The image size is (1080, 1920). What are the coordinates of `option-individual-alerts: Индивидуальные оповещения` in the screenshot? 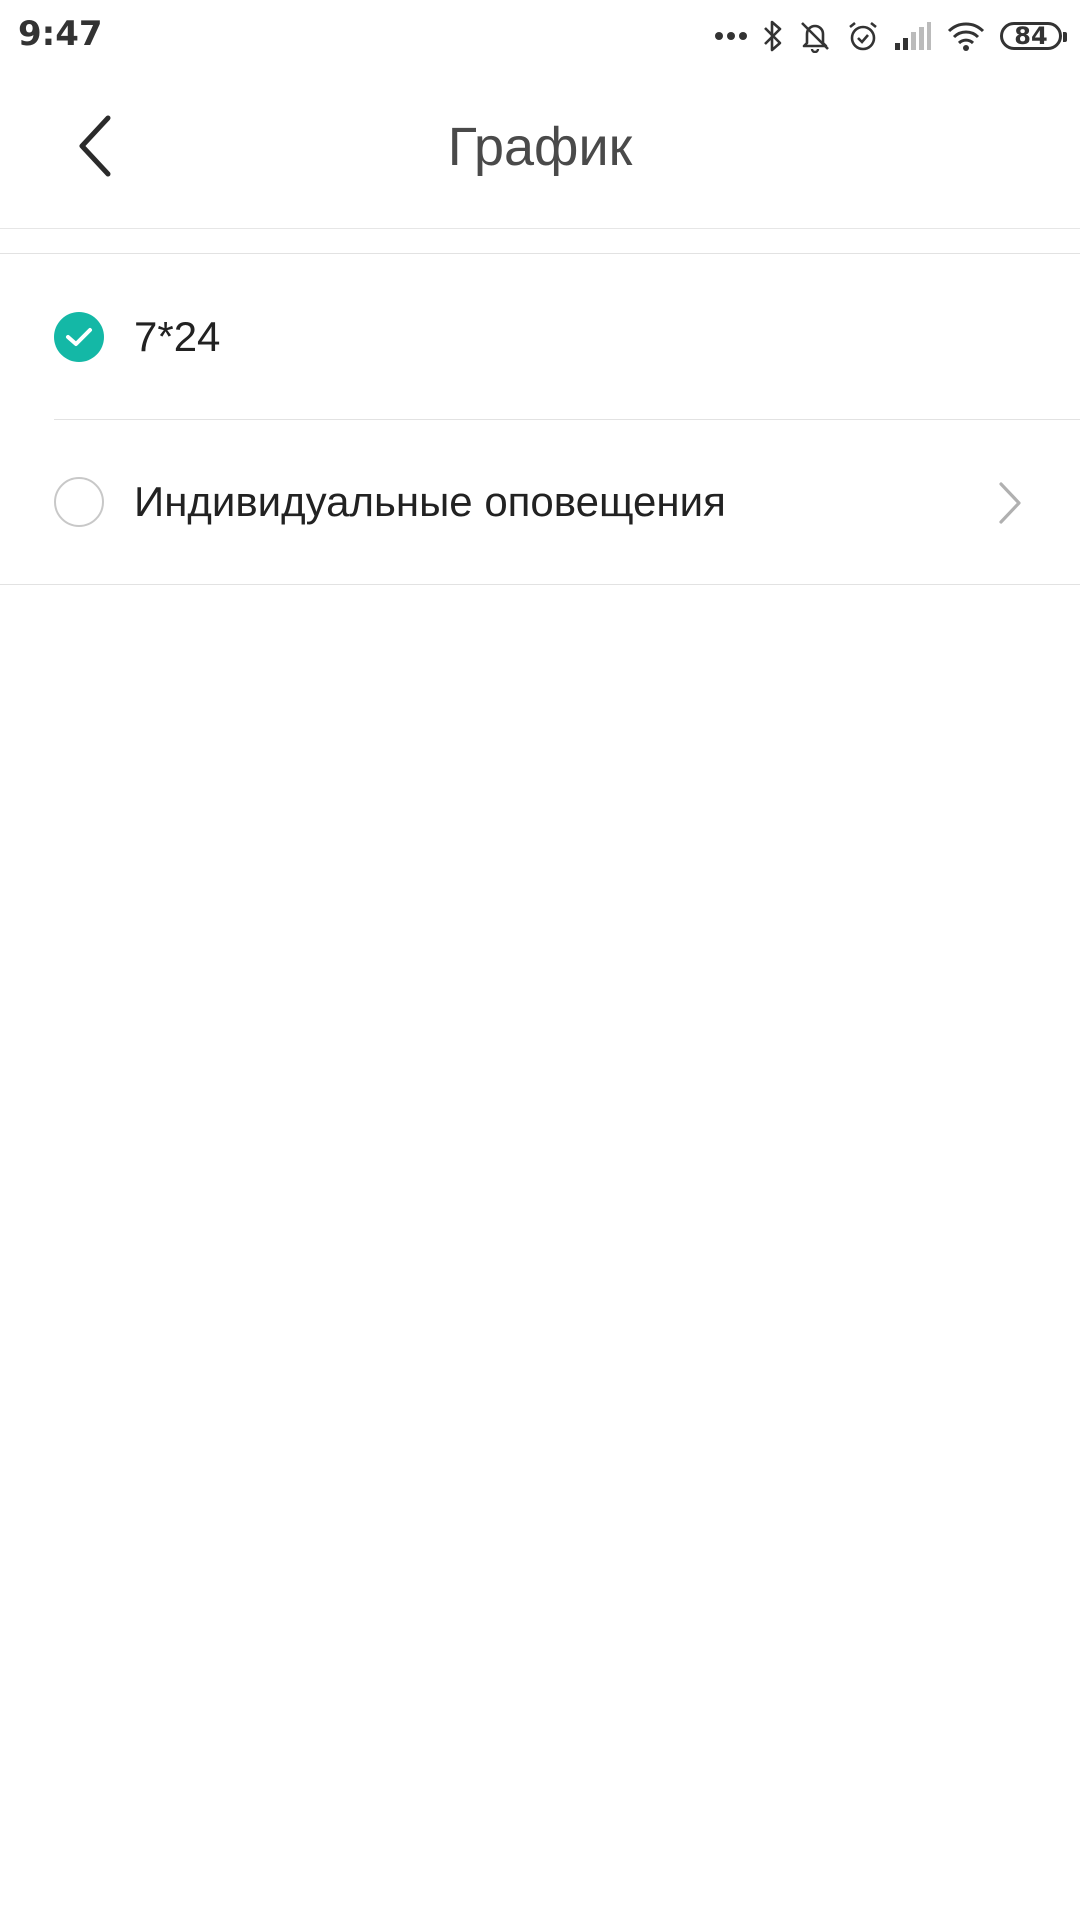 It's located at (540, 501).